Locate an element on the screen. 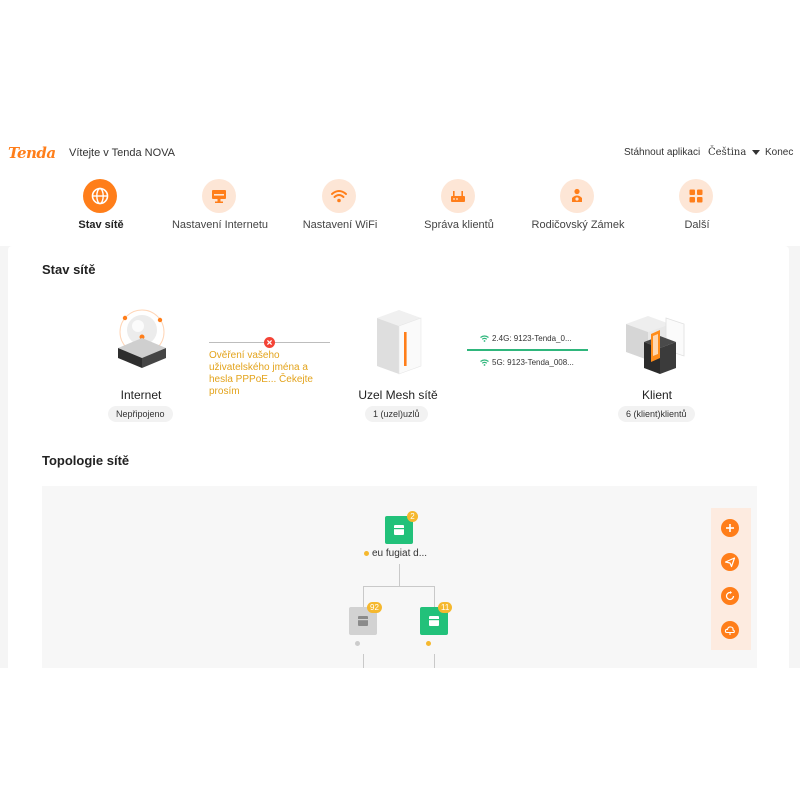 The image size is (800, 800). language-select: Čeština is located at coordinates (734, 152).